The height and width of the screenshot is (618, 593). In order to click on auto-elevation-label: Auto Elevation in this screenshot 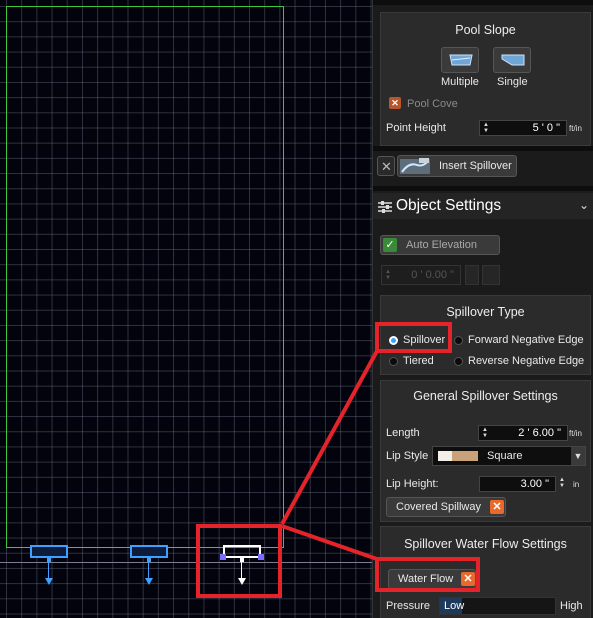, I will do `click(441, 245)`.